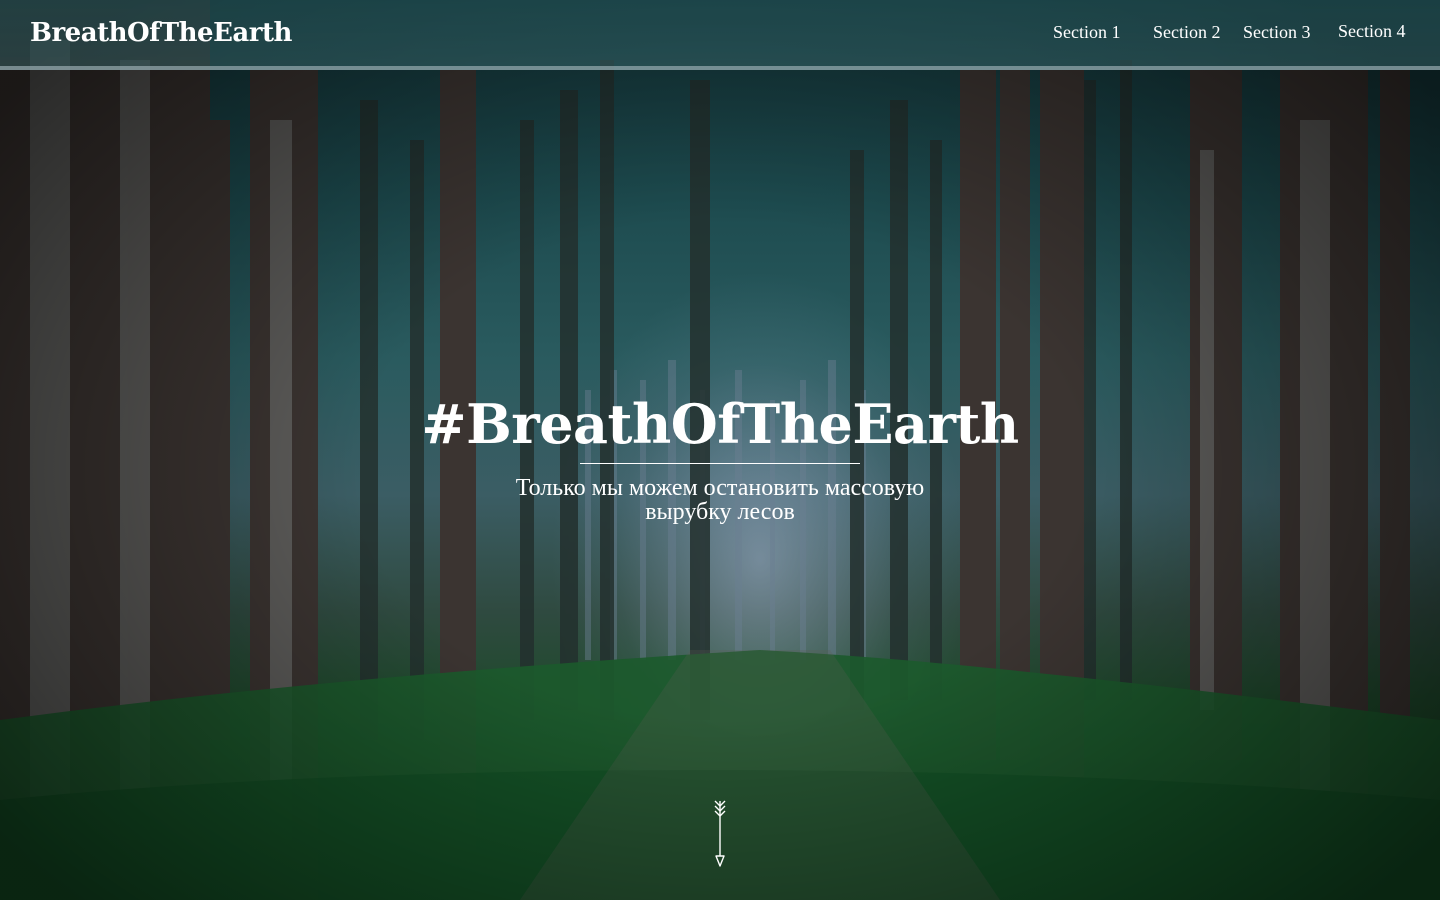 This screenshot has height=900, width=1440. What do you see at coordinates (1187, 32) in the screenshot?
I see `nav-link-section-2: Section 2` at bounding box center [1187, 32].